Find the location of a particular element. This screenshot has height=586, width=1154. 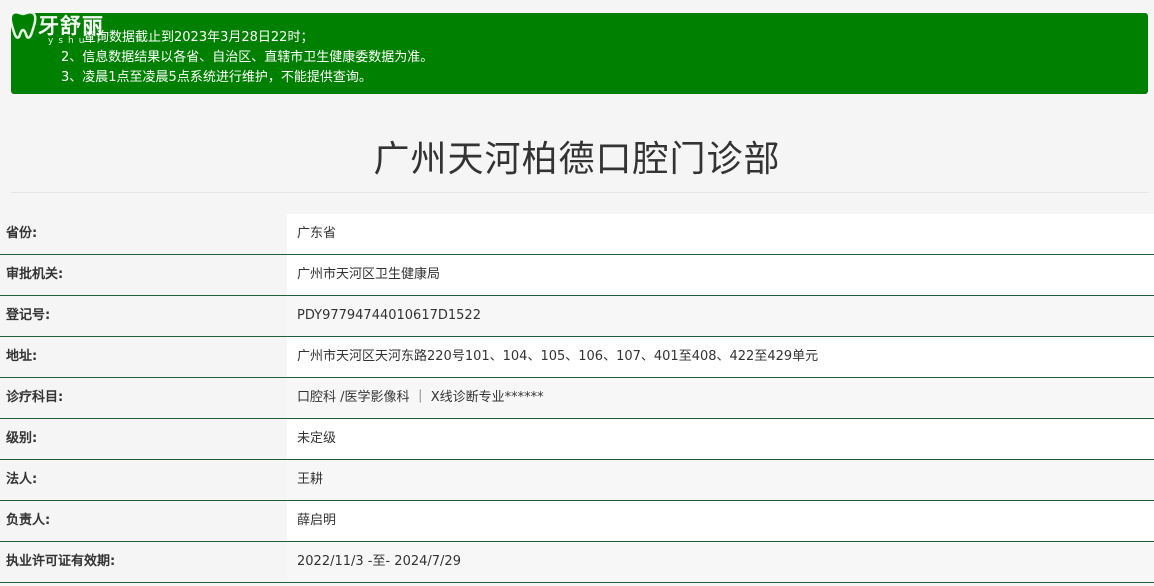

row-label: 级别: is located at coordinates (143, 439).